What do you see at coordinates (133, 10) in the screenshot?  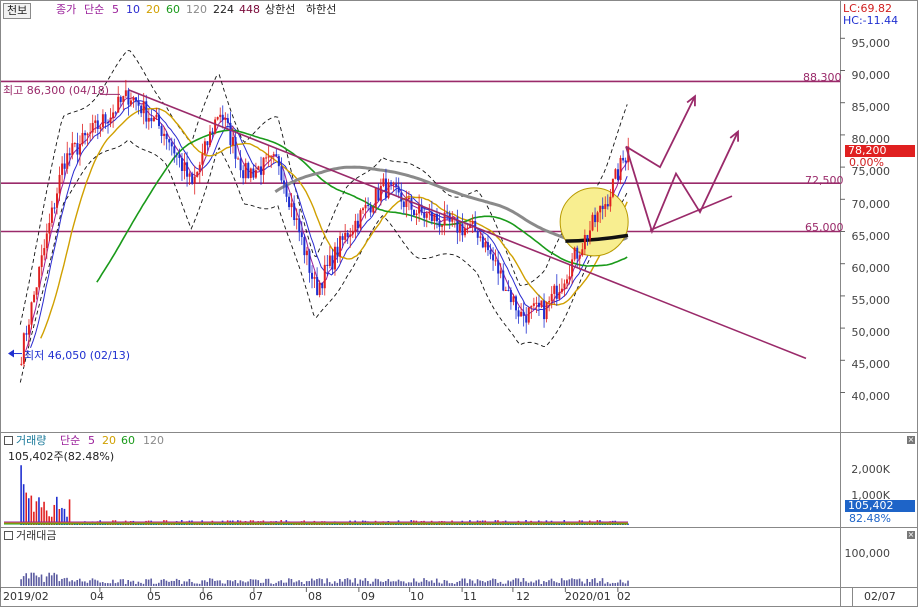 I see `ma-period-10: 10` at bounding box center [133, 10].